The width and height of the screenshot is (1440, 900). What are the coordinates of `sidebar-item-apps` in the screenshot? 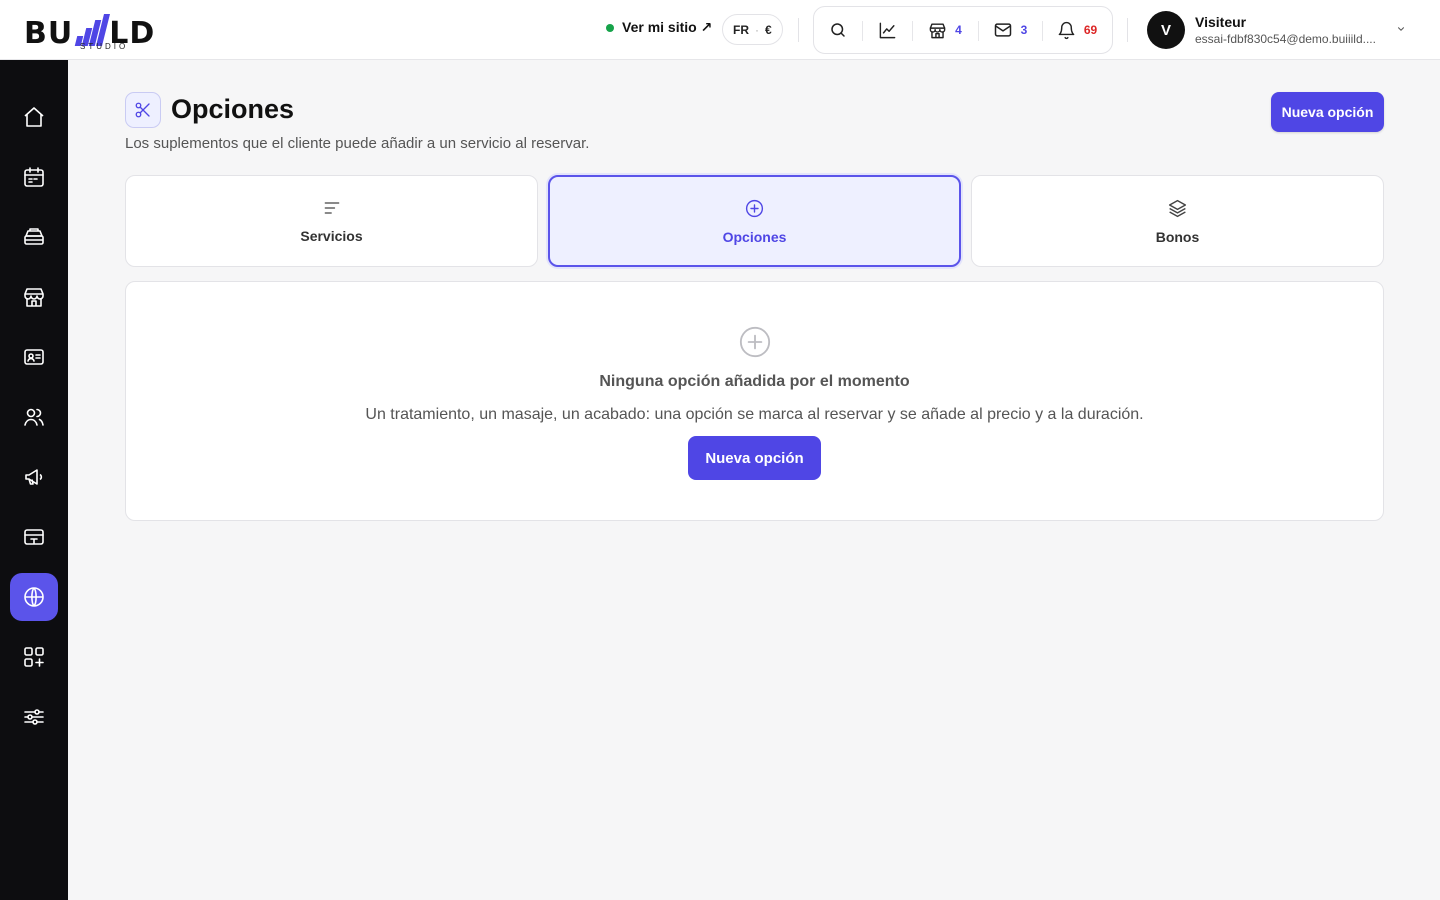 It's located at (34, 657).